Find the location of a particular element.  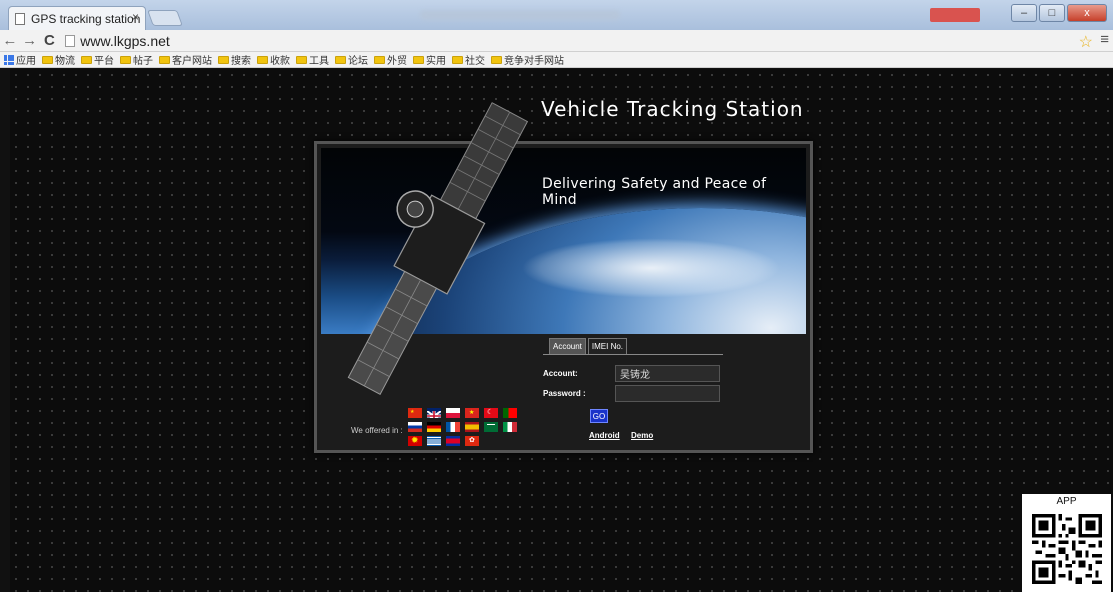

bookmark-label: 平台 is located at coordinates (104, 61).